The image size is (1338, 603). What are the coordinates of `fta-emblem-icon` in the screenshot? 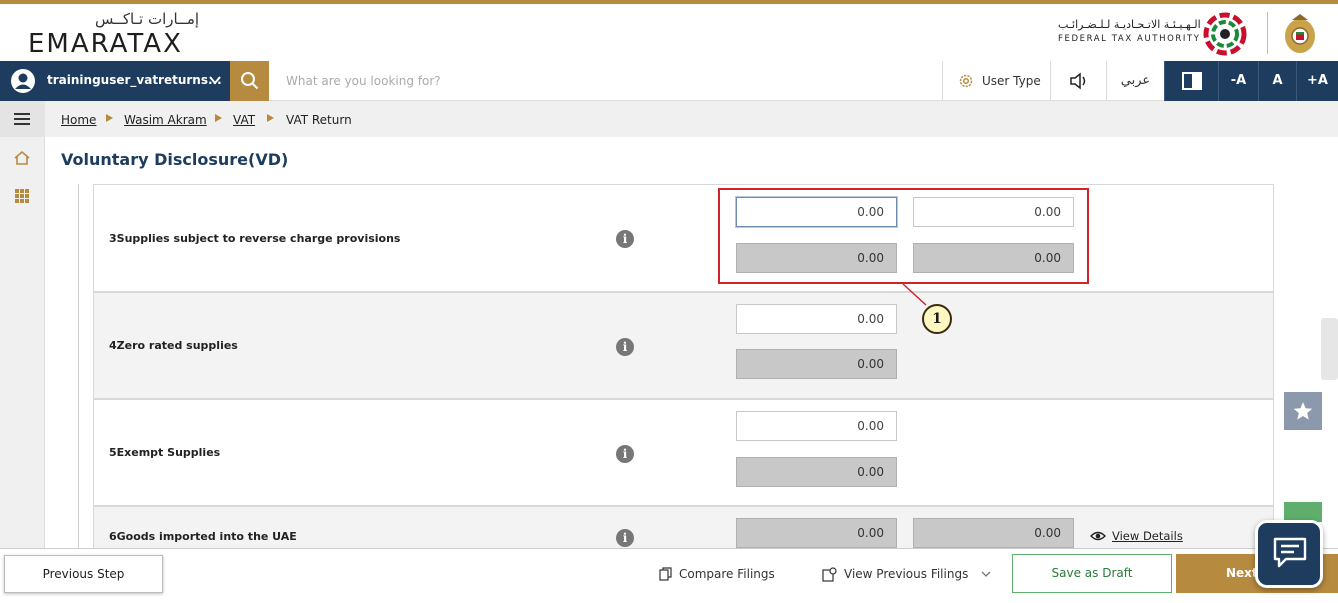 It's located at (1225, 34).